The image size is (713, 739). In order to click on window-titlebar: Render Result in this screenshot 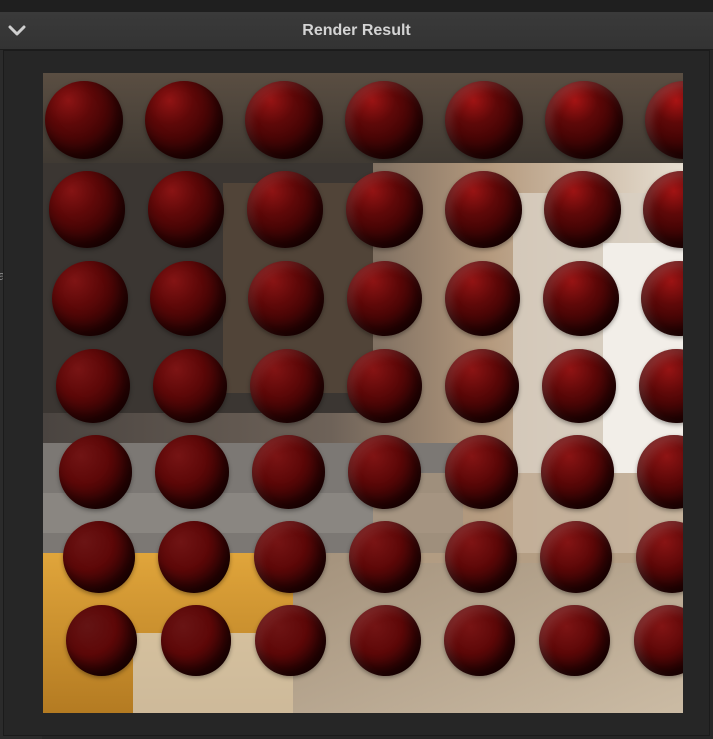, I will do `click(356, 31)`.